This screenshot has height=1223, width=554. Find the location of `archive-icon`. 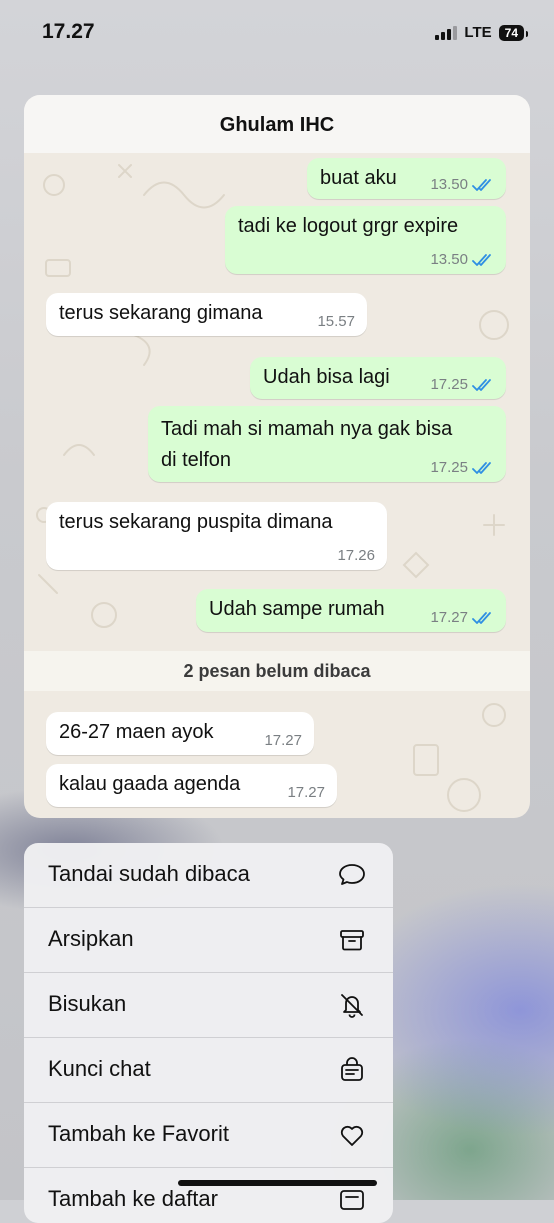

archive-icon is located at coordinates (352, 940).